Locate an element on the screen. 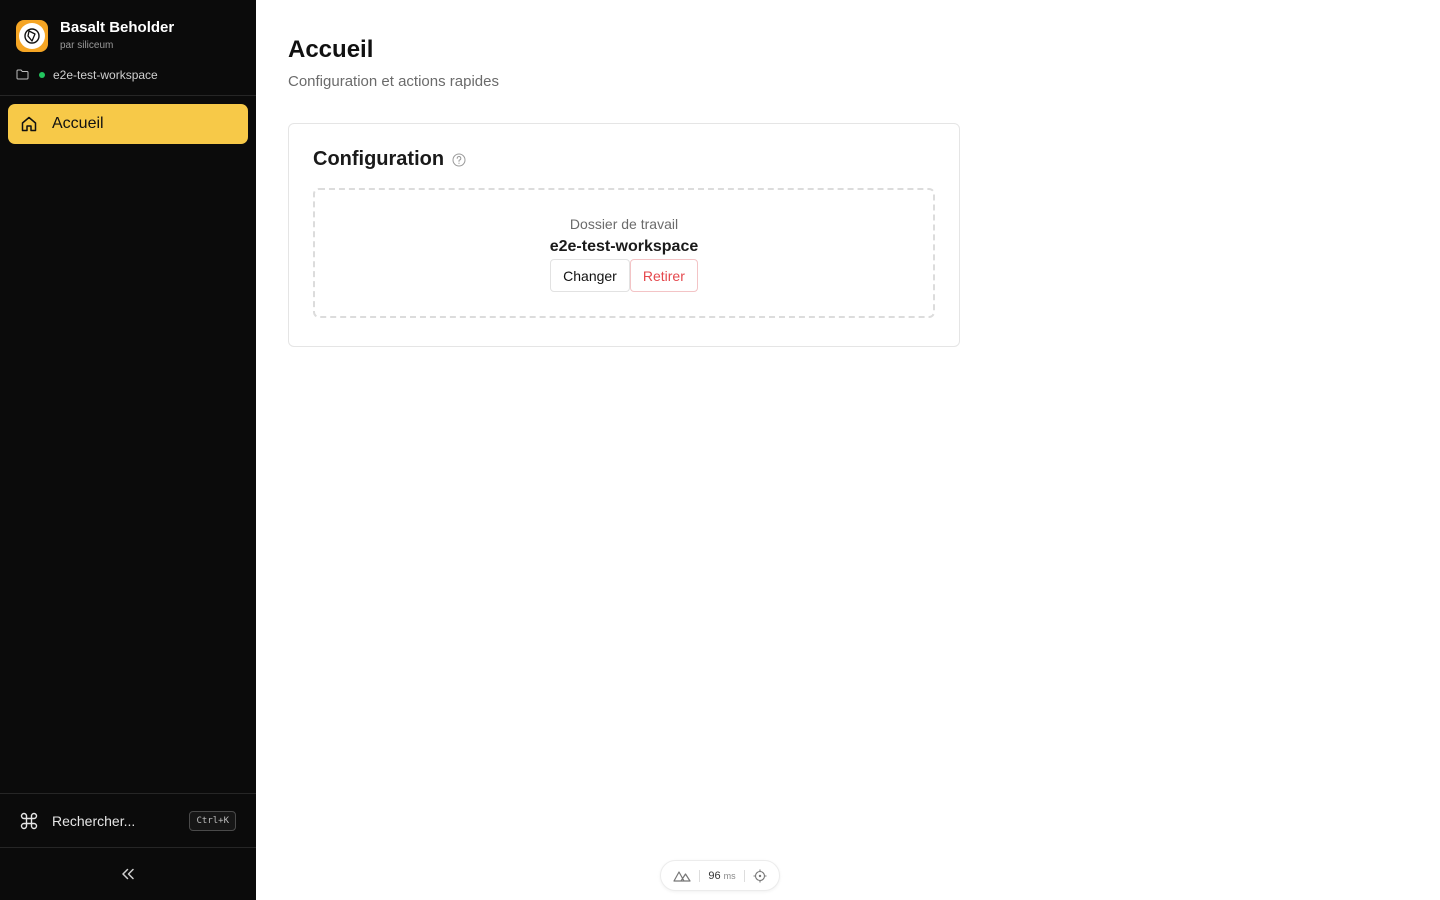 The image size is (1440, 900). card-title: Configuration is located at coordinates (379, 159).